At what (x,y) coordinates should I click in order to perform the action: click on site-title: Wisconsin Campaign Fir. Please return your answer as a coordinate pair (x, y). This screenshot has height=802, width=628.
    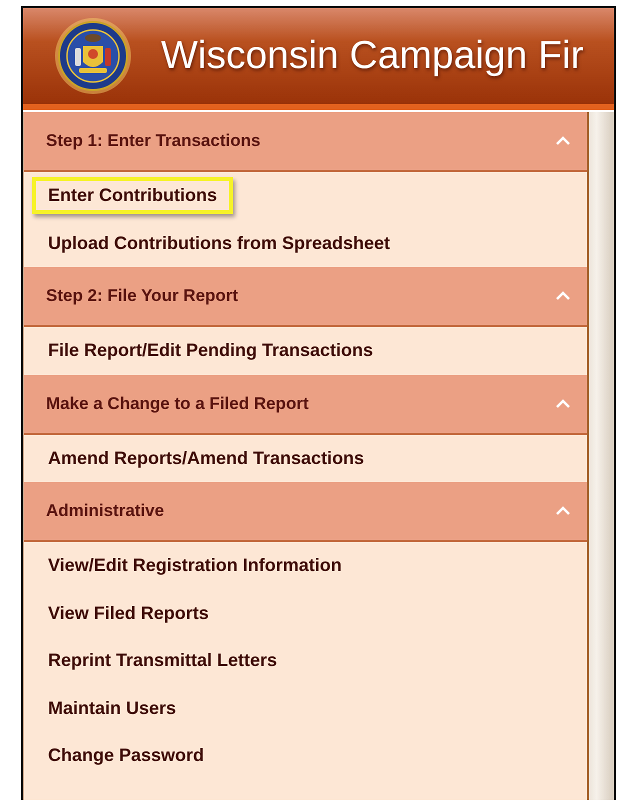
    Looking at the image, I should click on (372, 56).